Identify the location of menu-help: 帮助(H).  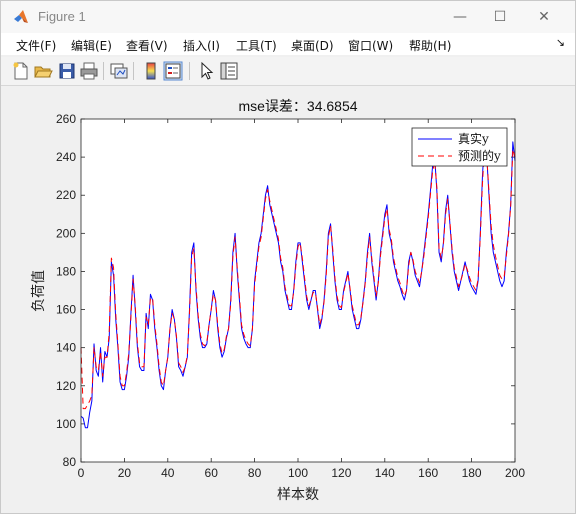
(430, 45).